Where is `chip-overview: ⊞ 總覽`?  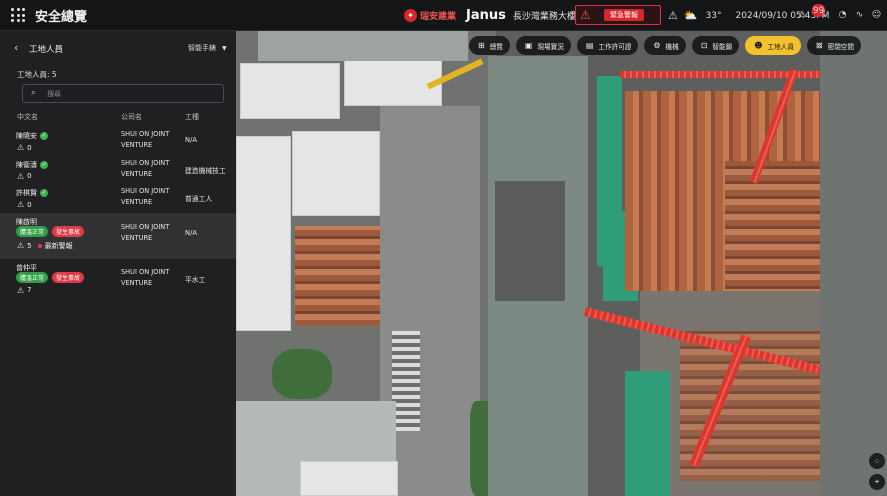 chip-overview: ⊞ 總覽 is located at coordinates (489, 45).